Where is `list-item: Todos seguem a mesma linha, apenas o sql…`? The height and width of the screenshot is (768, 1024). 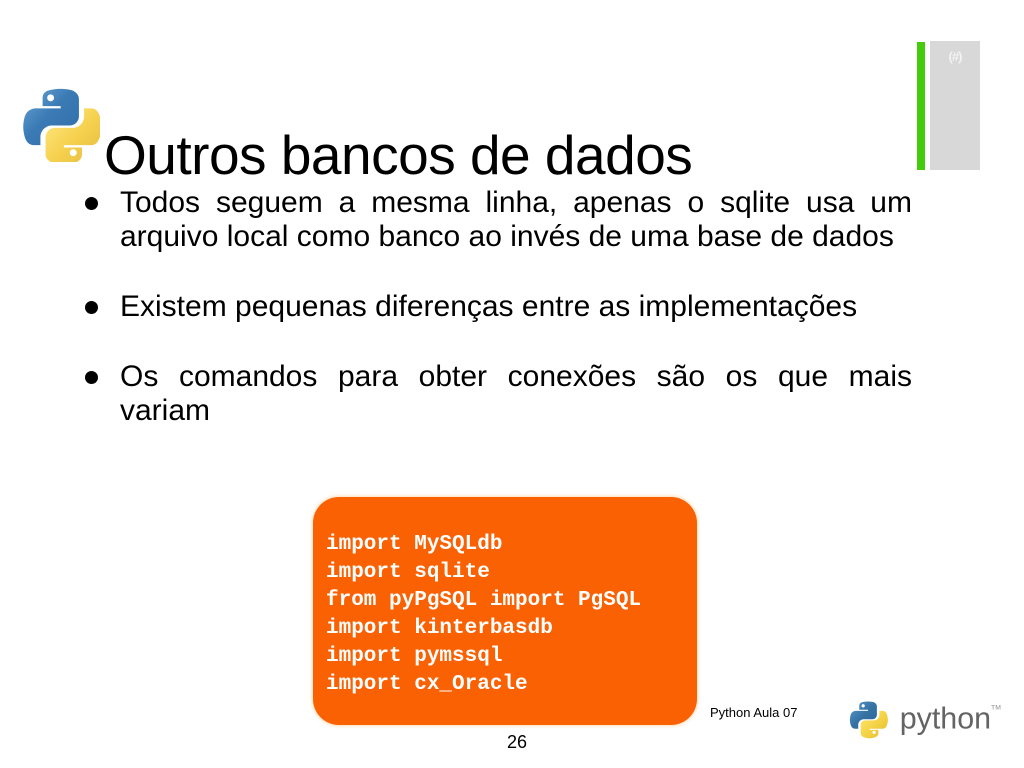
list-item: Todos seguem a mesma linha, apenas o sql… is located at coordinates (496, 220).